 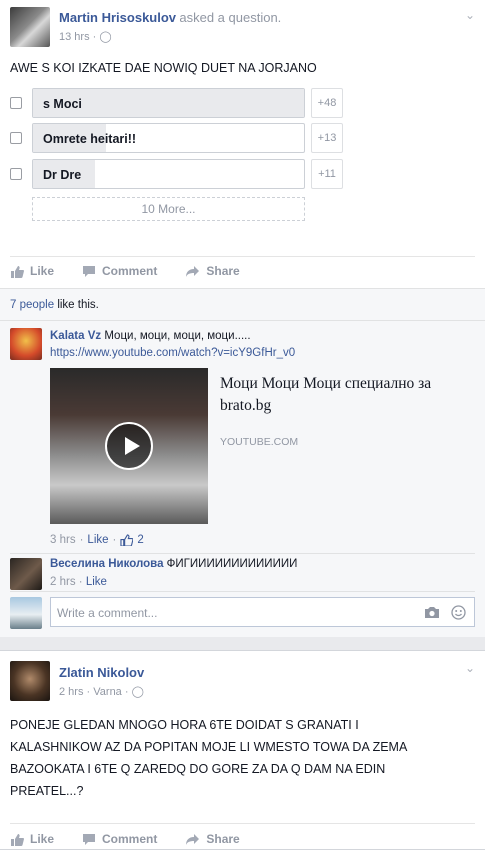 I want to click on poll-voters-count: +11, so click(x=327, y=174).